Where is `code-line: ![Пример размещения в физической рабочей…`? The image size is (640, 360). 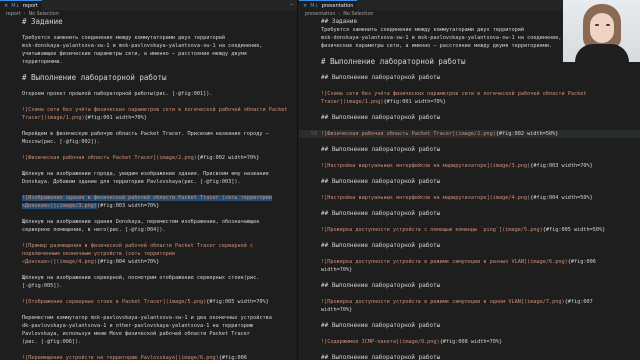
code-line: ![Пример размещения в физической рабочей… is located at coordinates (148, 246).